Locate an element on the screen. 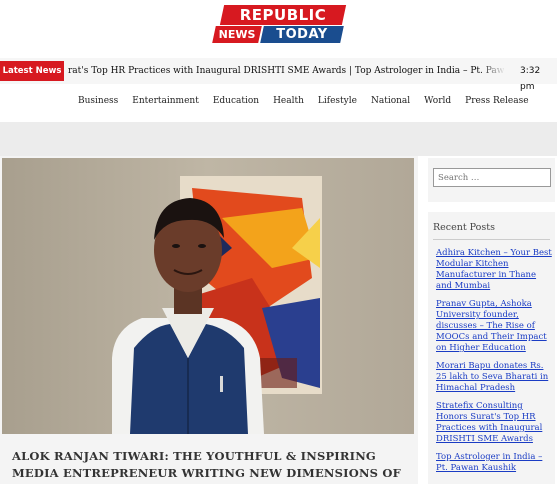  nav-item-education: Education is located at coordinates (236, 101).